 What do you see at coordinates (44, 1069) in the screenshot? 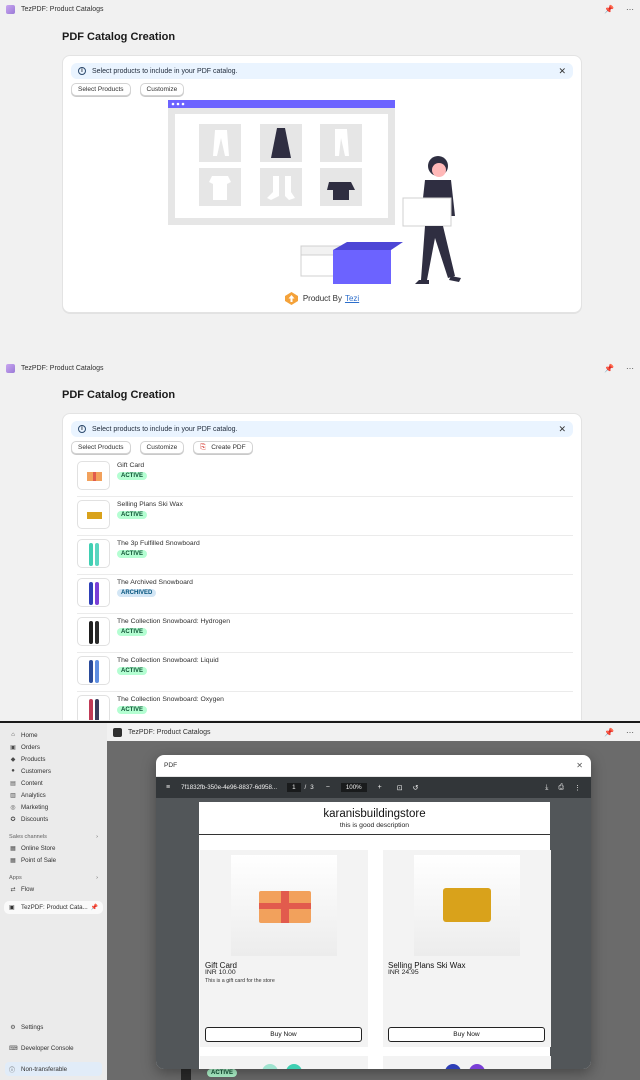
I see `non-transferable-label: Non-transferable` at bounding box center [44, 1069].